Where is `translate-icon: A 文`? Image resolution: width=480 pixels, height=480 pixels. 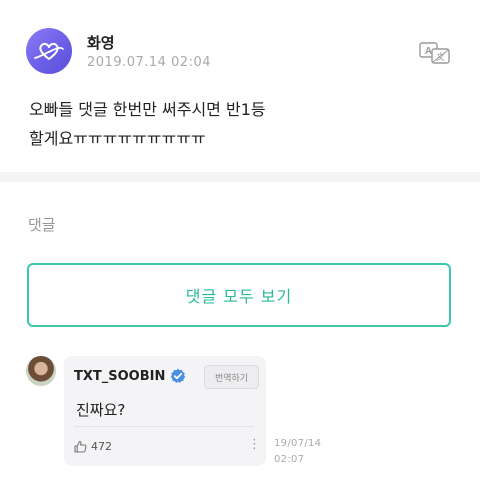 translate-icon: A 文 is located at coordinates (435, 53).